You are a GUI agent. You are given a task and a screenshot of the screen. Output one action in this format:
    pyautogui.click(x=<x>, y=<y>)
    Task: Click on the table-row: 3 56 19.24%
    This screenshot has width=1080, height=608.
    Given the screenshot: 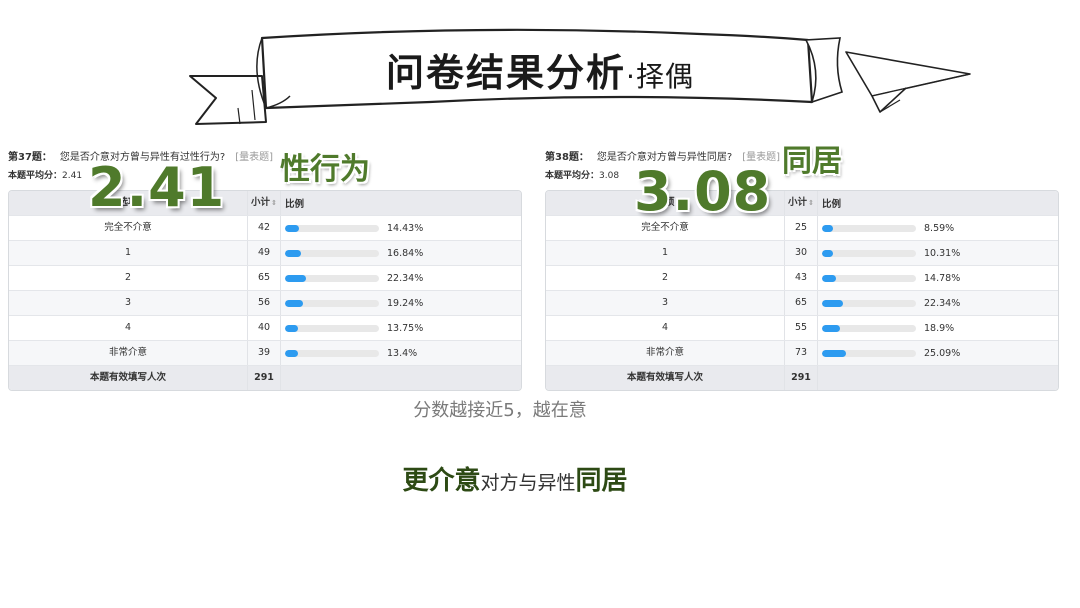 What is the action you would take?
    pyautogui.click(x=265, y=302)
    